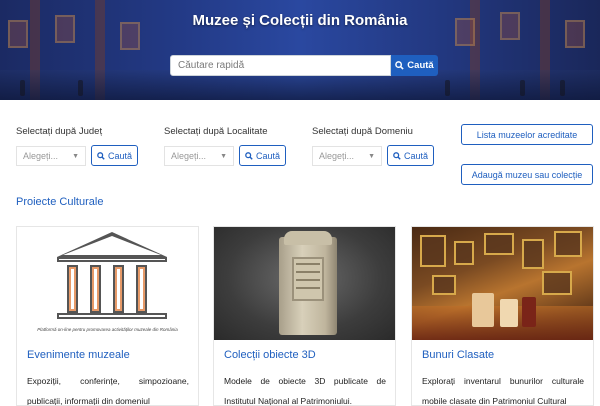 Image resolution: width=600 pixels, height=406 pixels. Describe the element at coordinates (268, 155) in the screenshot. I see `locality-search-label: Caută` at that location.